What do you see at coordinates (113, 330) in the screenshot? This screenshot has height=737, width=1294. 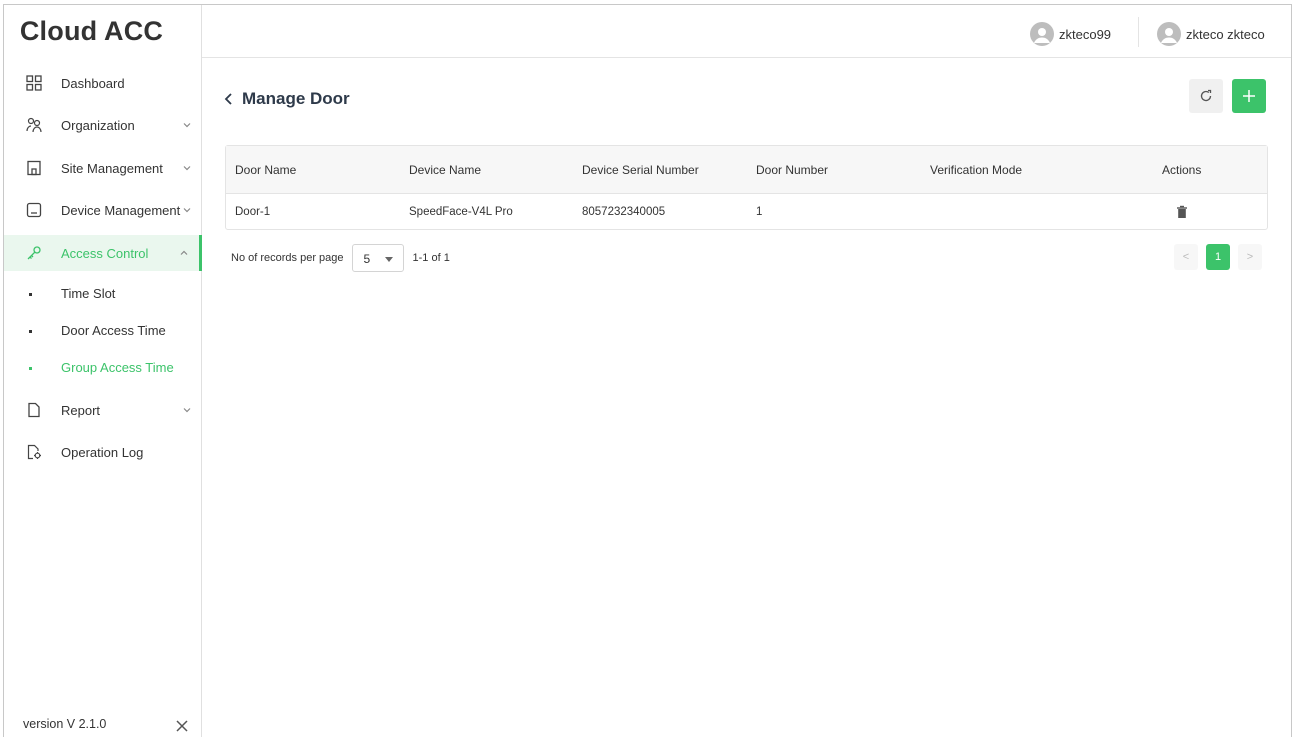 I see `sidebar-subitem-label: Door Access Time` at bounding box center [113, 330].